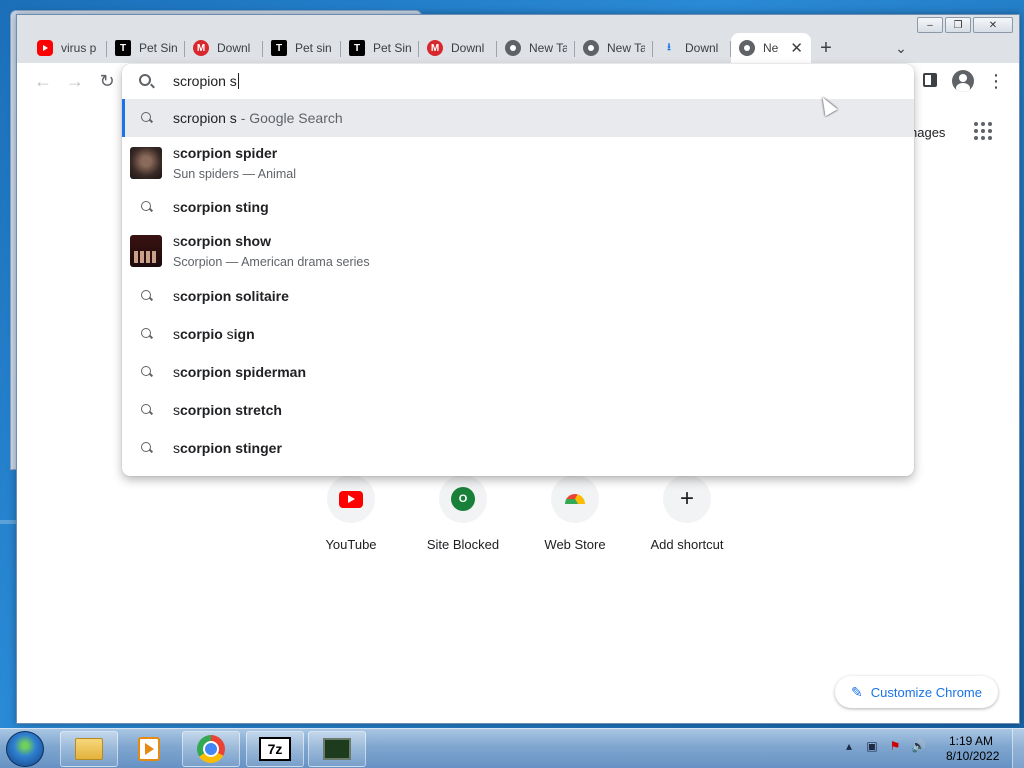  I want to click on show-hidden-icons-icon: ▴, so click(849, 746).